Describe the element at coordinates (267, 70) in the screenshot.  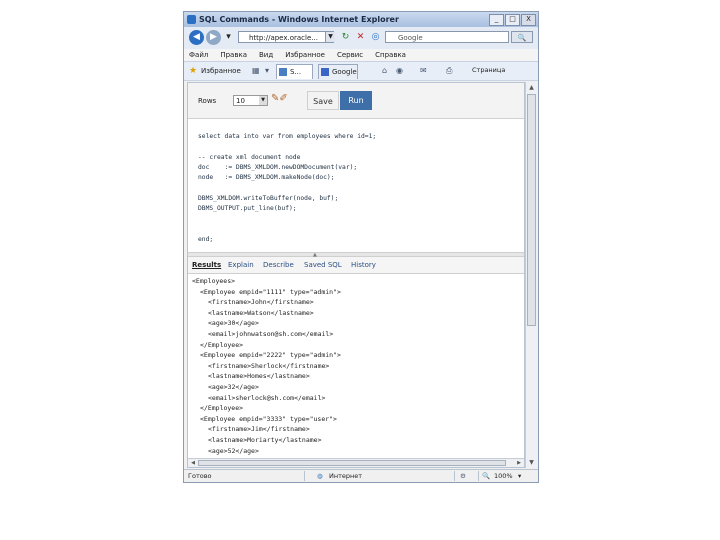
I see `tab-list-dropdown-icon: ▾` at that location.